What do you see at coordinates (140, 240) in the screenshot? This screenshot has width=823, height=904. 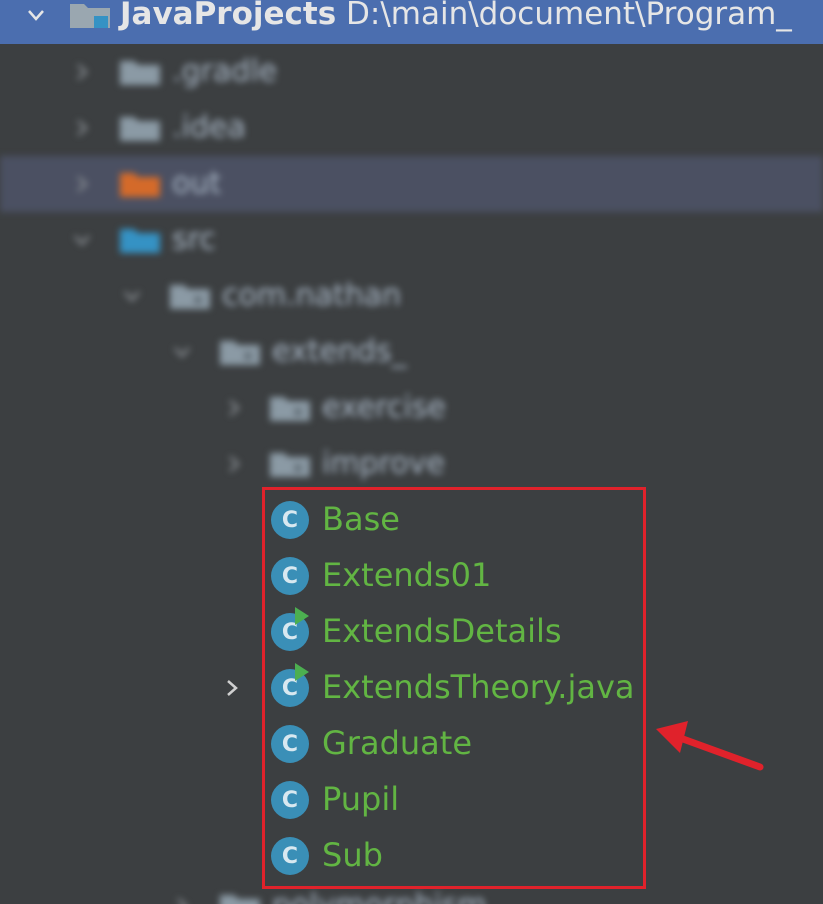 I see `source-folder-icon` at bounding box center [140, 240].